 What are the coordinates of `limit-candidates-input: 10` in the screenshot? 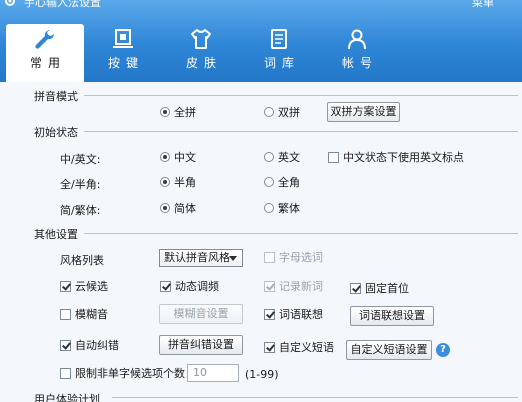 It's located at (213, 373).